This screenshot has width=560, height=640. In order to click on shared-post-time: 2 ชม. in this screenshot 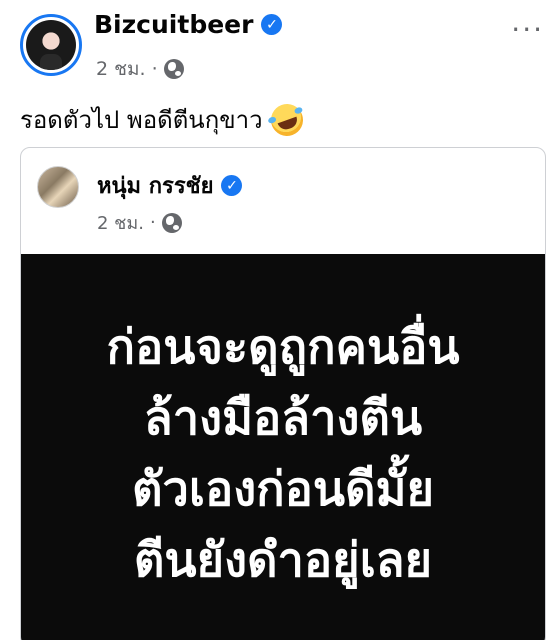, I will do `click(120, 222)`.